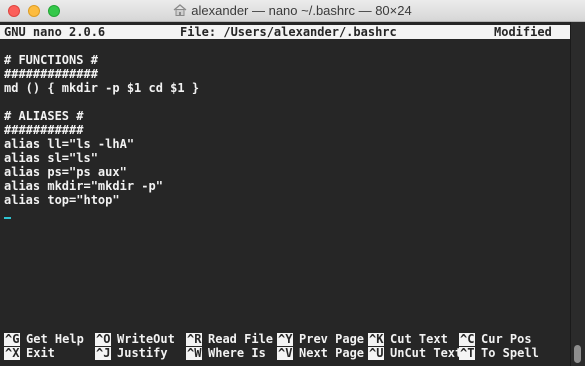 The image size is (585, 366). What do you see at coordinates (51, 60) in the screenshot?
I see `buffer-line: # FUNCTIONS #` at bounding box center [51, 60].